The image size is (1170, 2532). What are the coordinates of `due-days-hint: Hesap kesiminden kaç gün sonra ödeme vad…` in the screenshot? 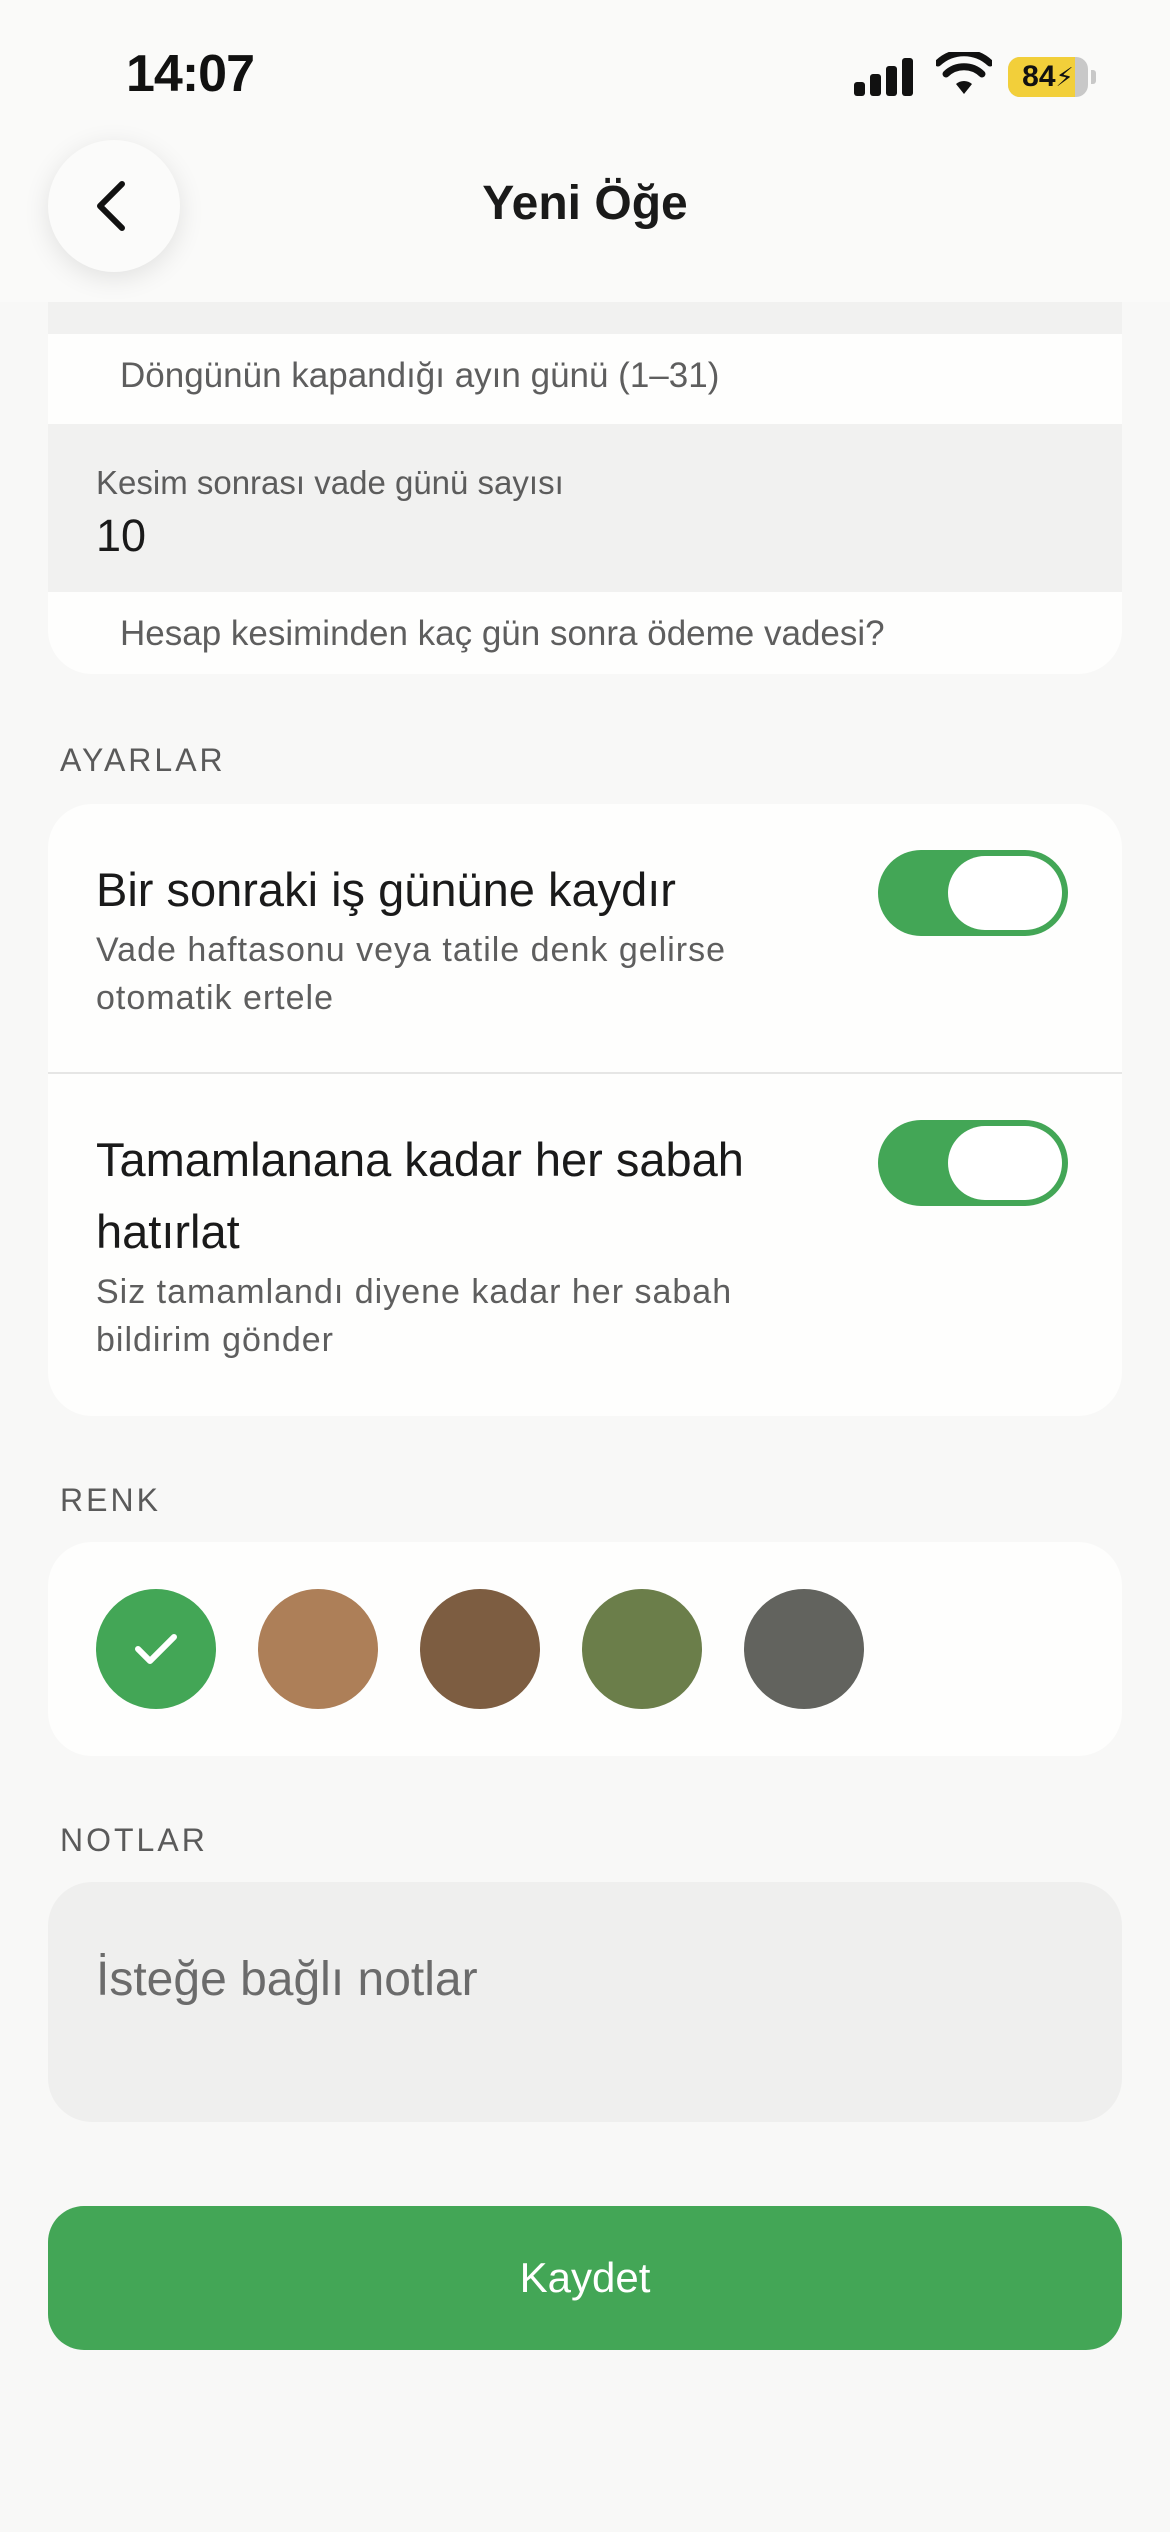 It's located at (502, 633).